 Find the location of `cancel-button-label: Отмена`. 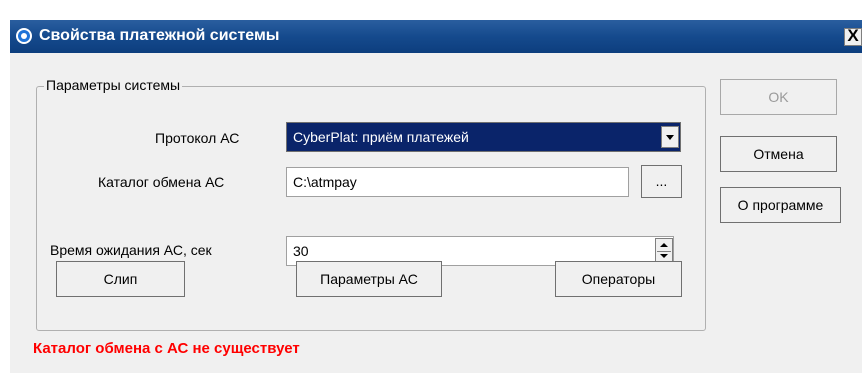

cancel-button-label: Отмена is located at coordinates (778, 154).